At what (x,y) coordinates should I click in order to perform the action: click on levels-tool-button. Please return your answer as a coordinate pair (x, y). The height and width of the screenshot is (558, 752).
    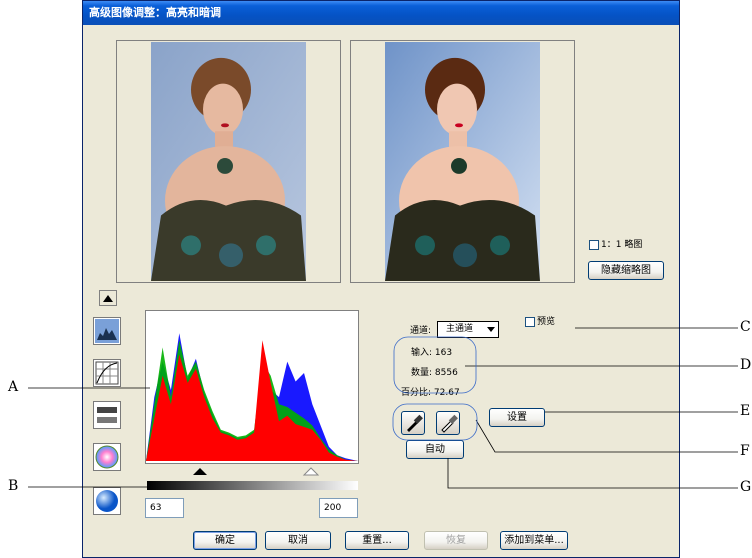
    Looking at the image, I should click on (107, 415).